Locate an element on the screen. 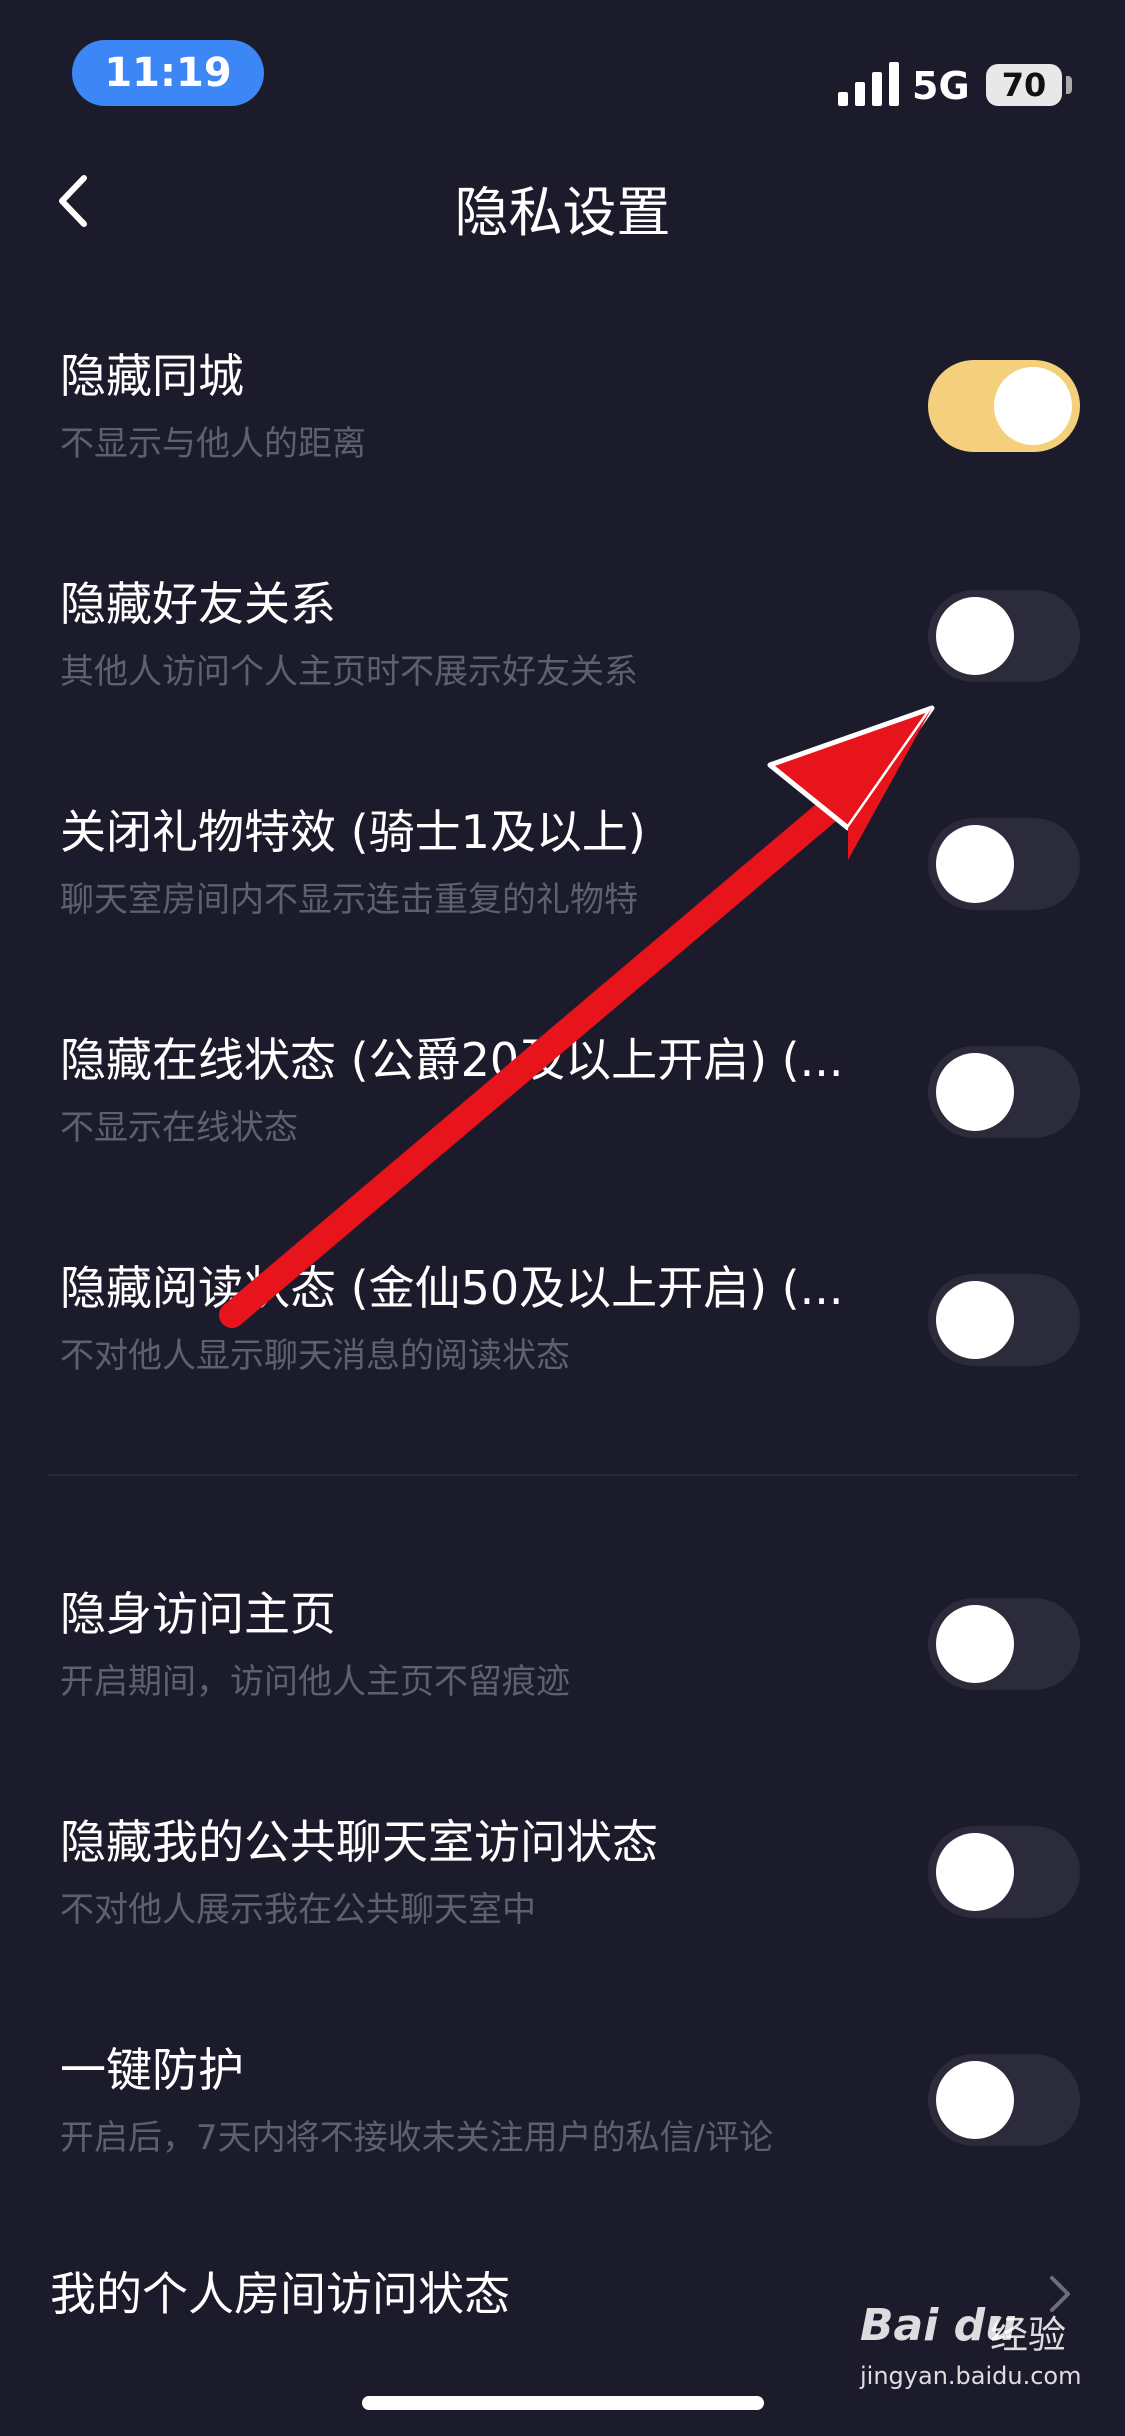 This screenshot has height=2436, width=1125. setting-title: 隐藏同城 is located at coordinates (152, 376).